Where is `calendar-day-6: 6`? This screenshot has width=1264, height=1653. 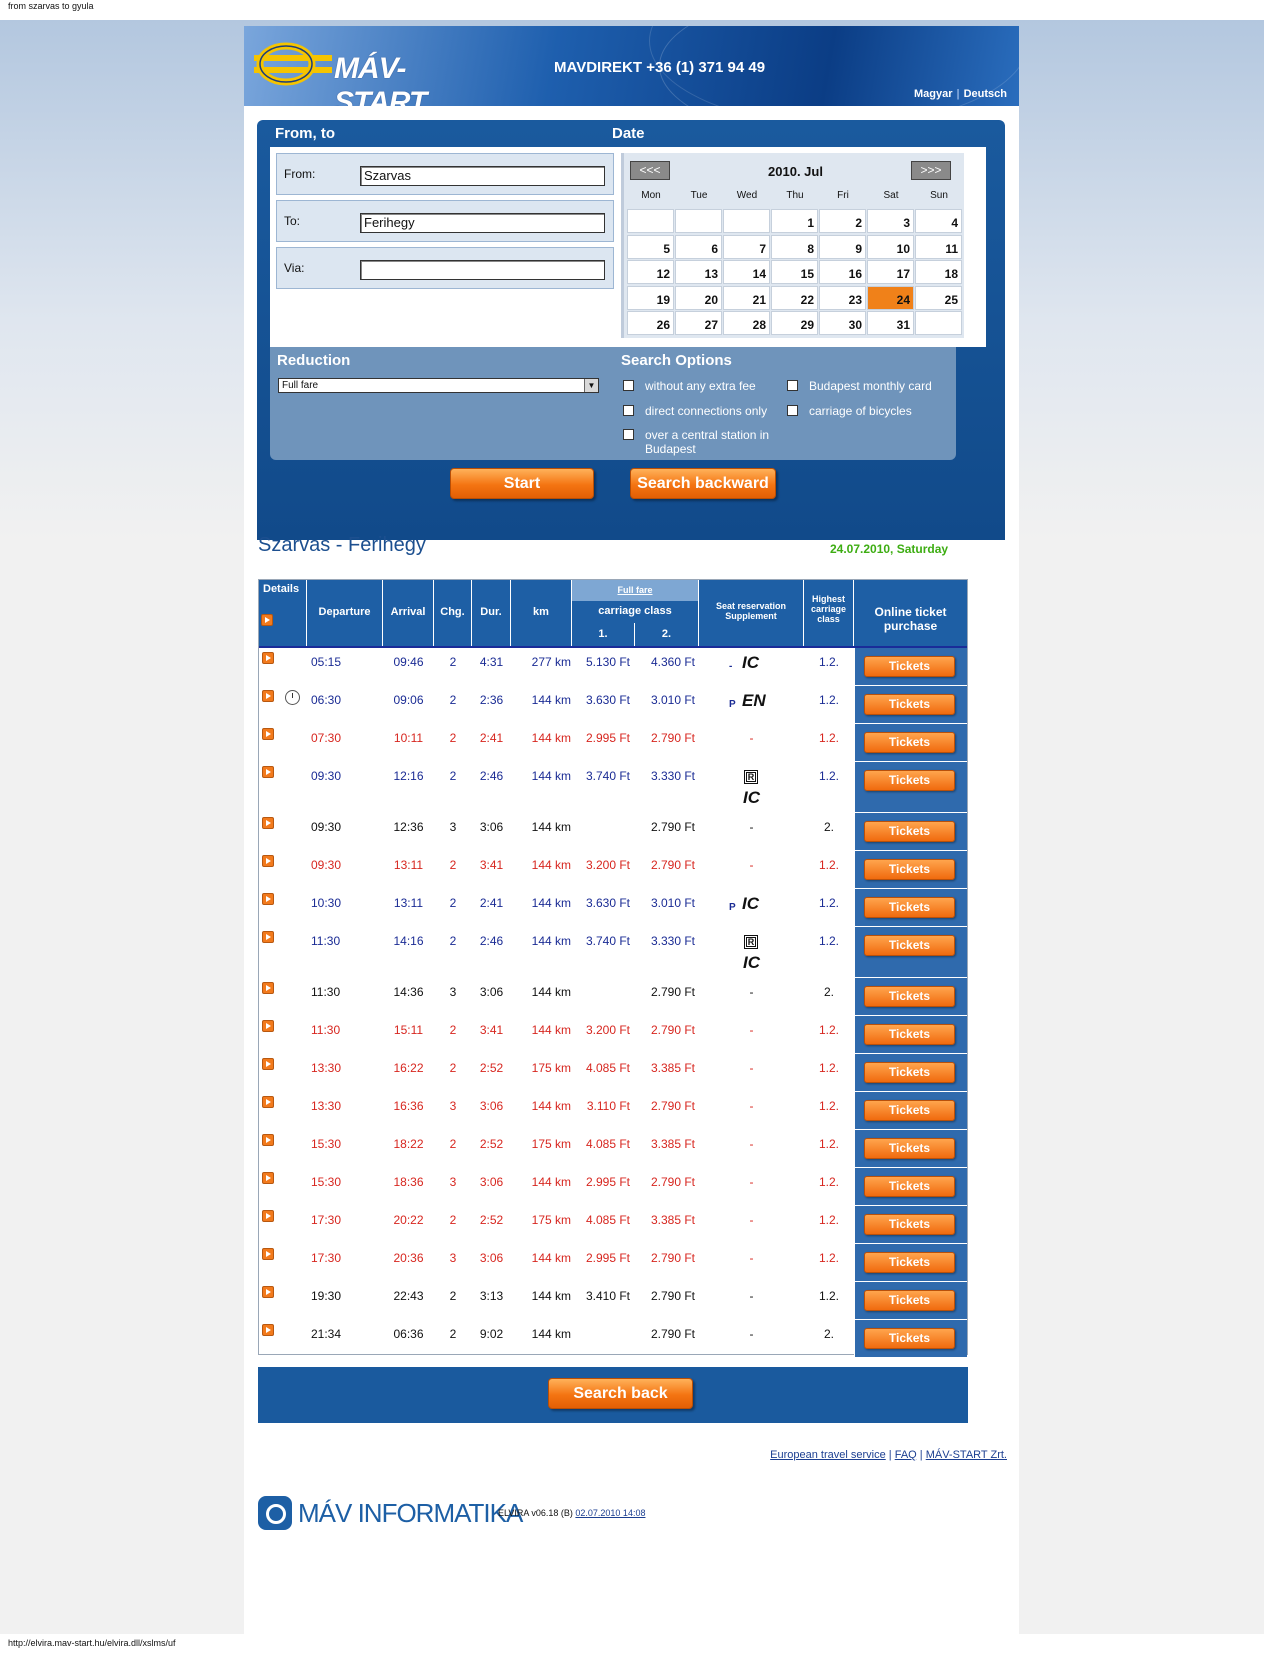
calendar-day-6: 6 is located at coordinates (698, 246).